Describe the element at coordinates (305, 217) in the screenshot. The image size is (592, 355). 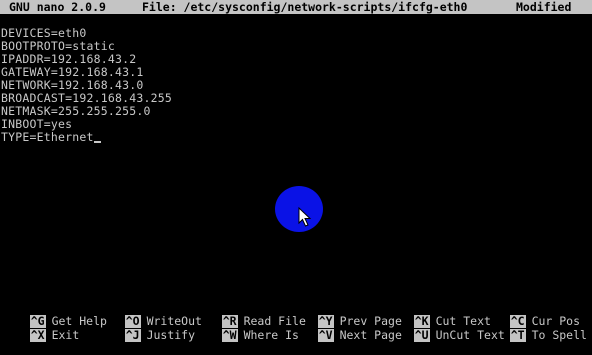
I see `mouse-pointer-icon` at that location.